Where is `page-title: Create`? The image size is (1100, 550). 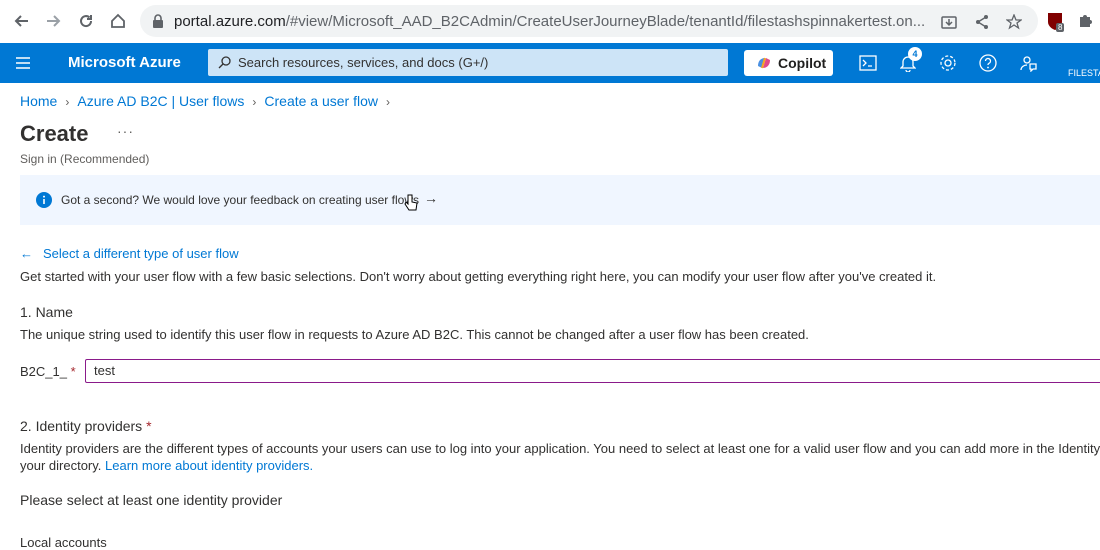
page-title: Create is located at coordinates (54, 133).